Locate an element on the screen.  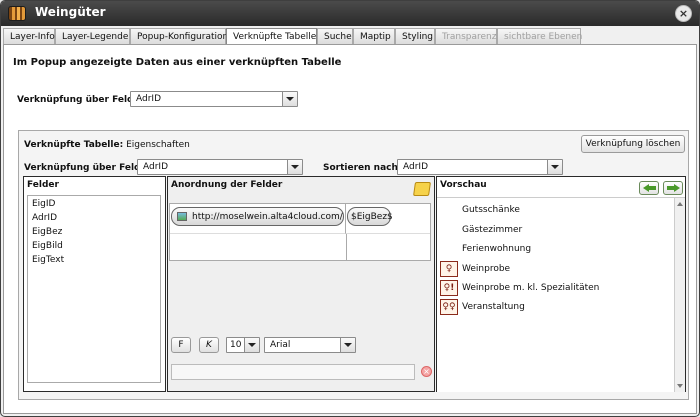
linked-link-field-select: AdrID is located at coordinates (220, 167).